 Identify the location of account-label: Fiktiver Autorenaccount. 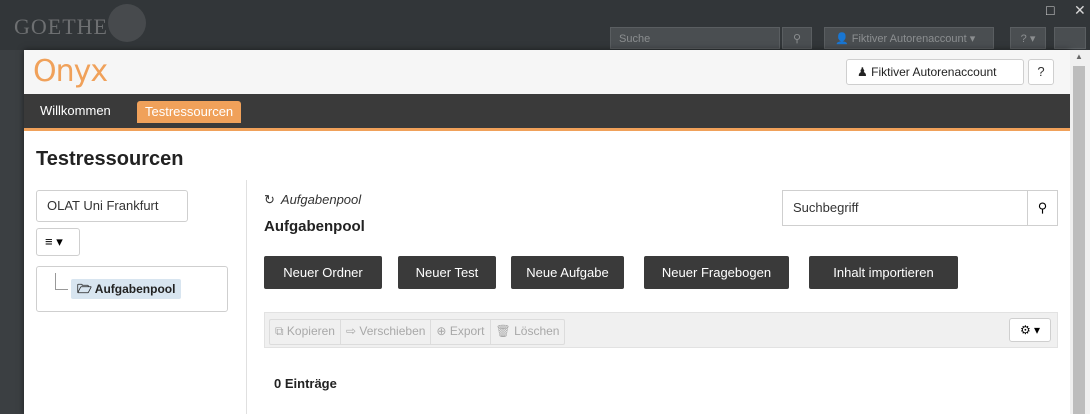
(934, 72).